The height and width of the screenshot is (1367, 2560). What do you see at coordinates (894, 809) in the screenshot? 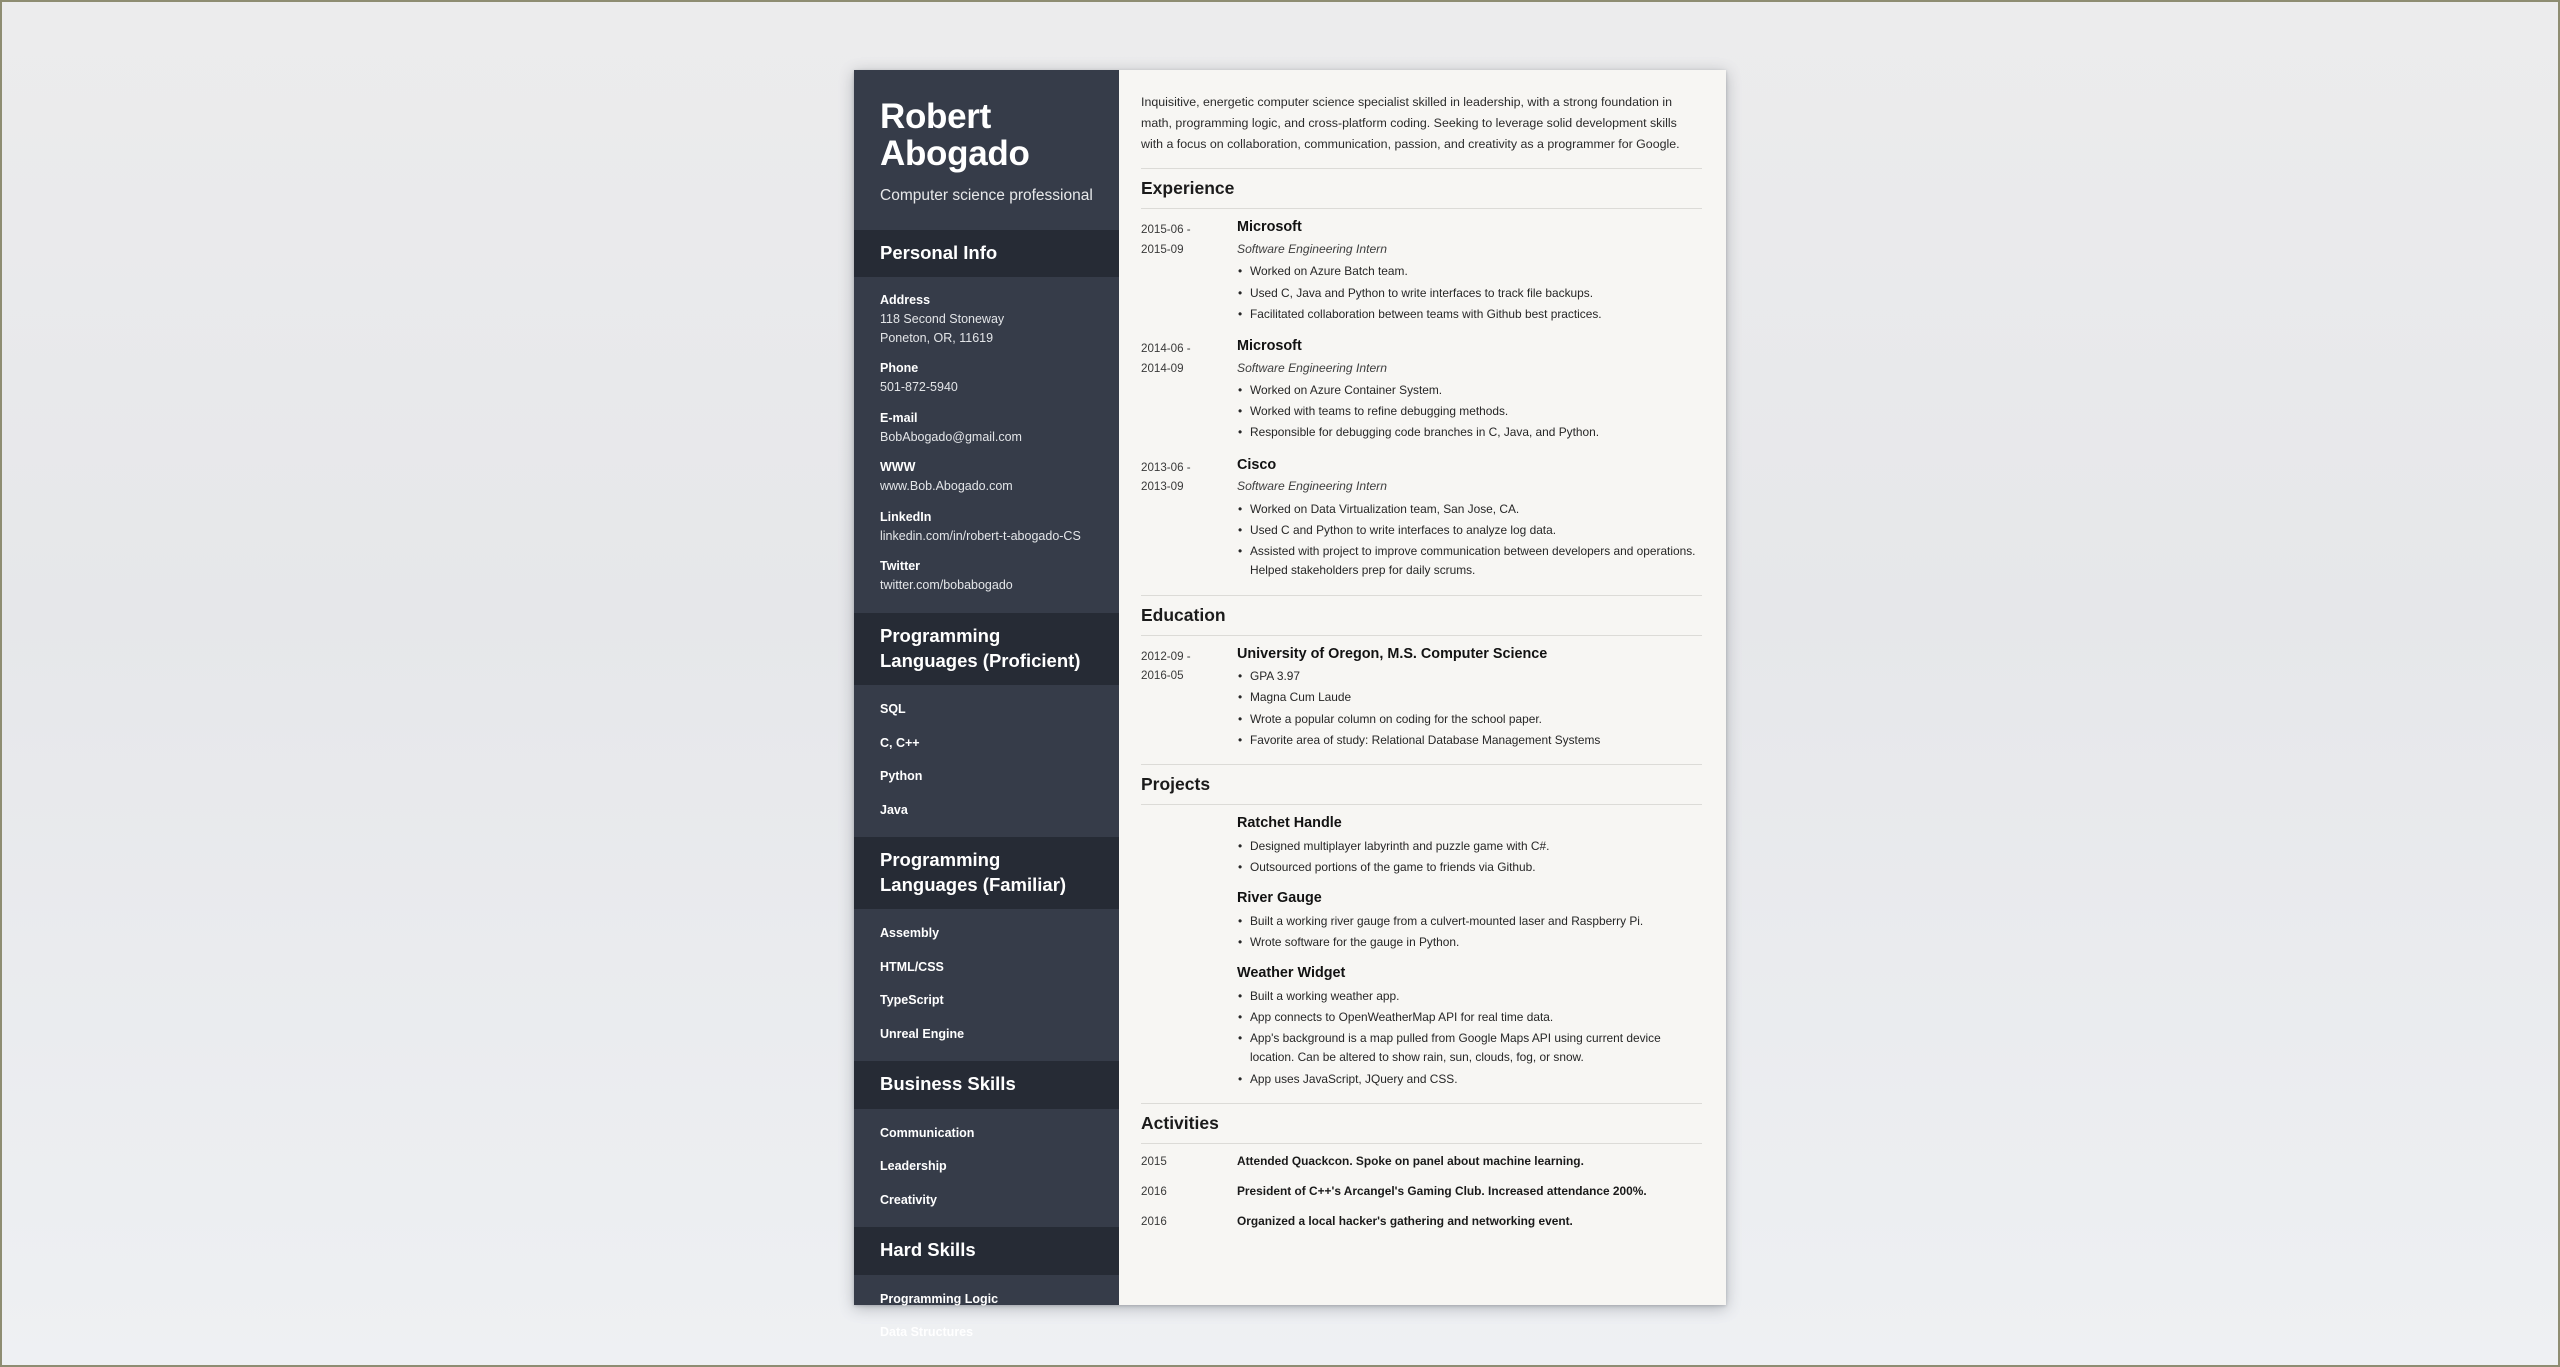
I see `skill-item: Java` at bounding box center [894, 809].